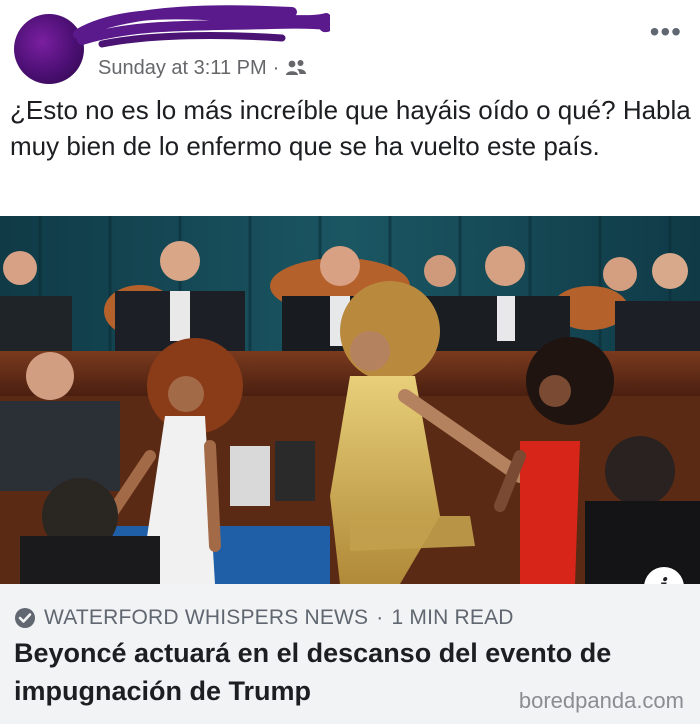 The image size is (700, 724). What do you see at coordinates (201, 26) in the screenshot?
I see `author-name-redaction` at bounding box center [201, 26].